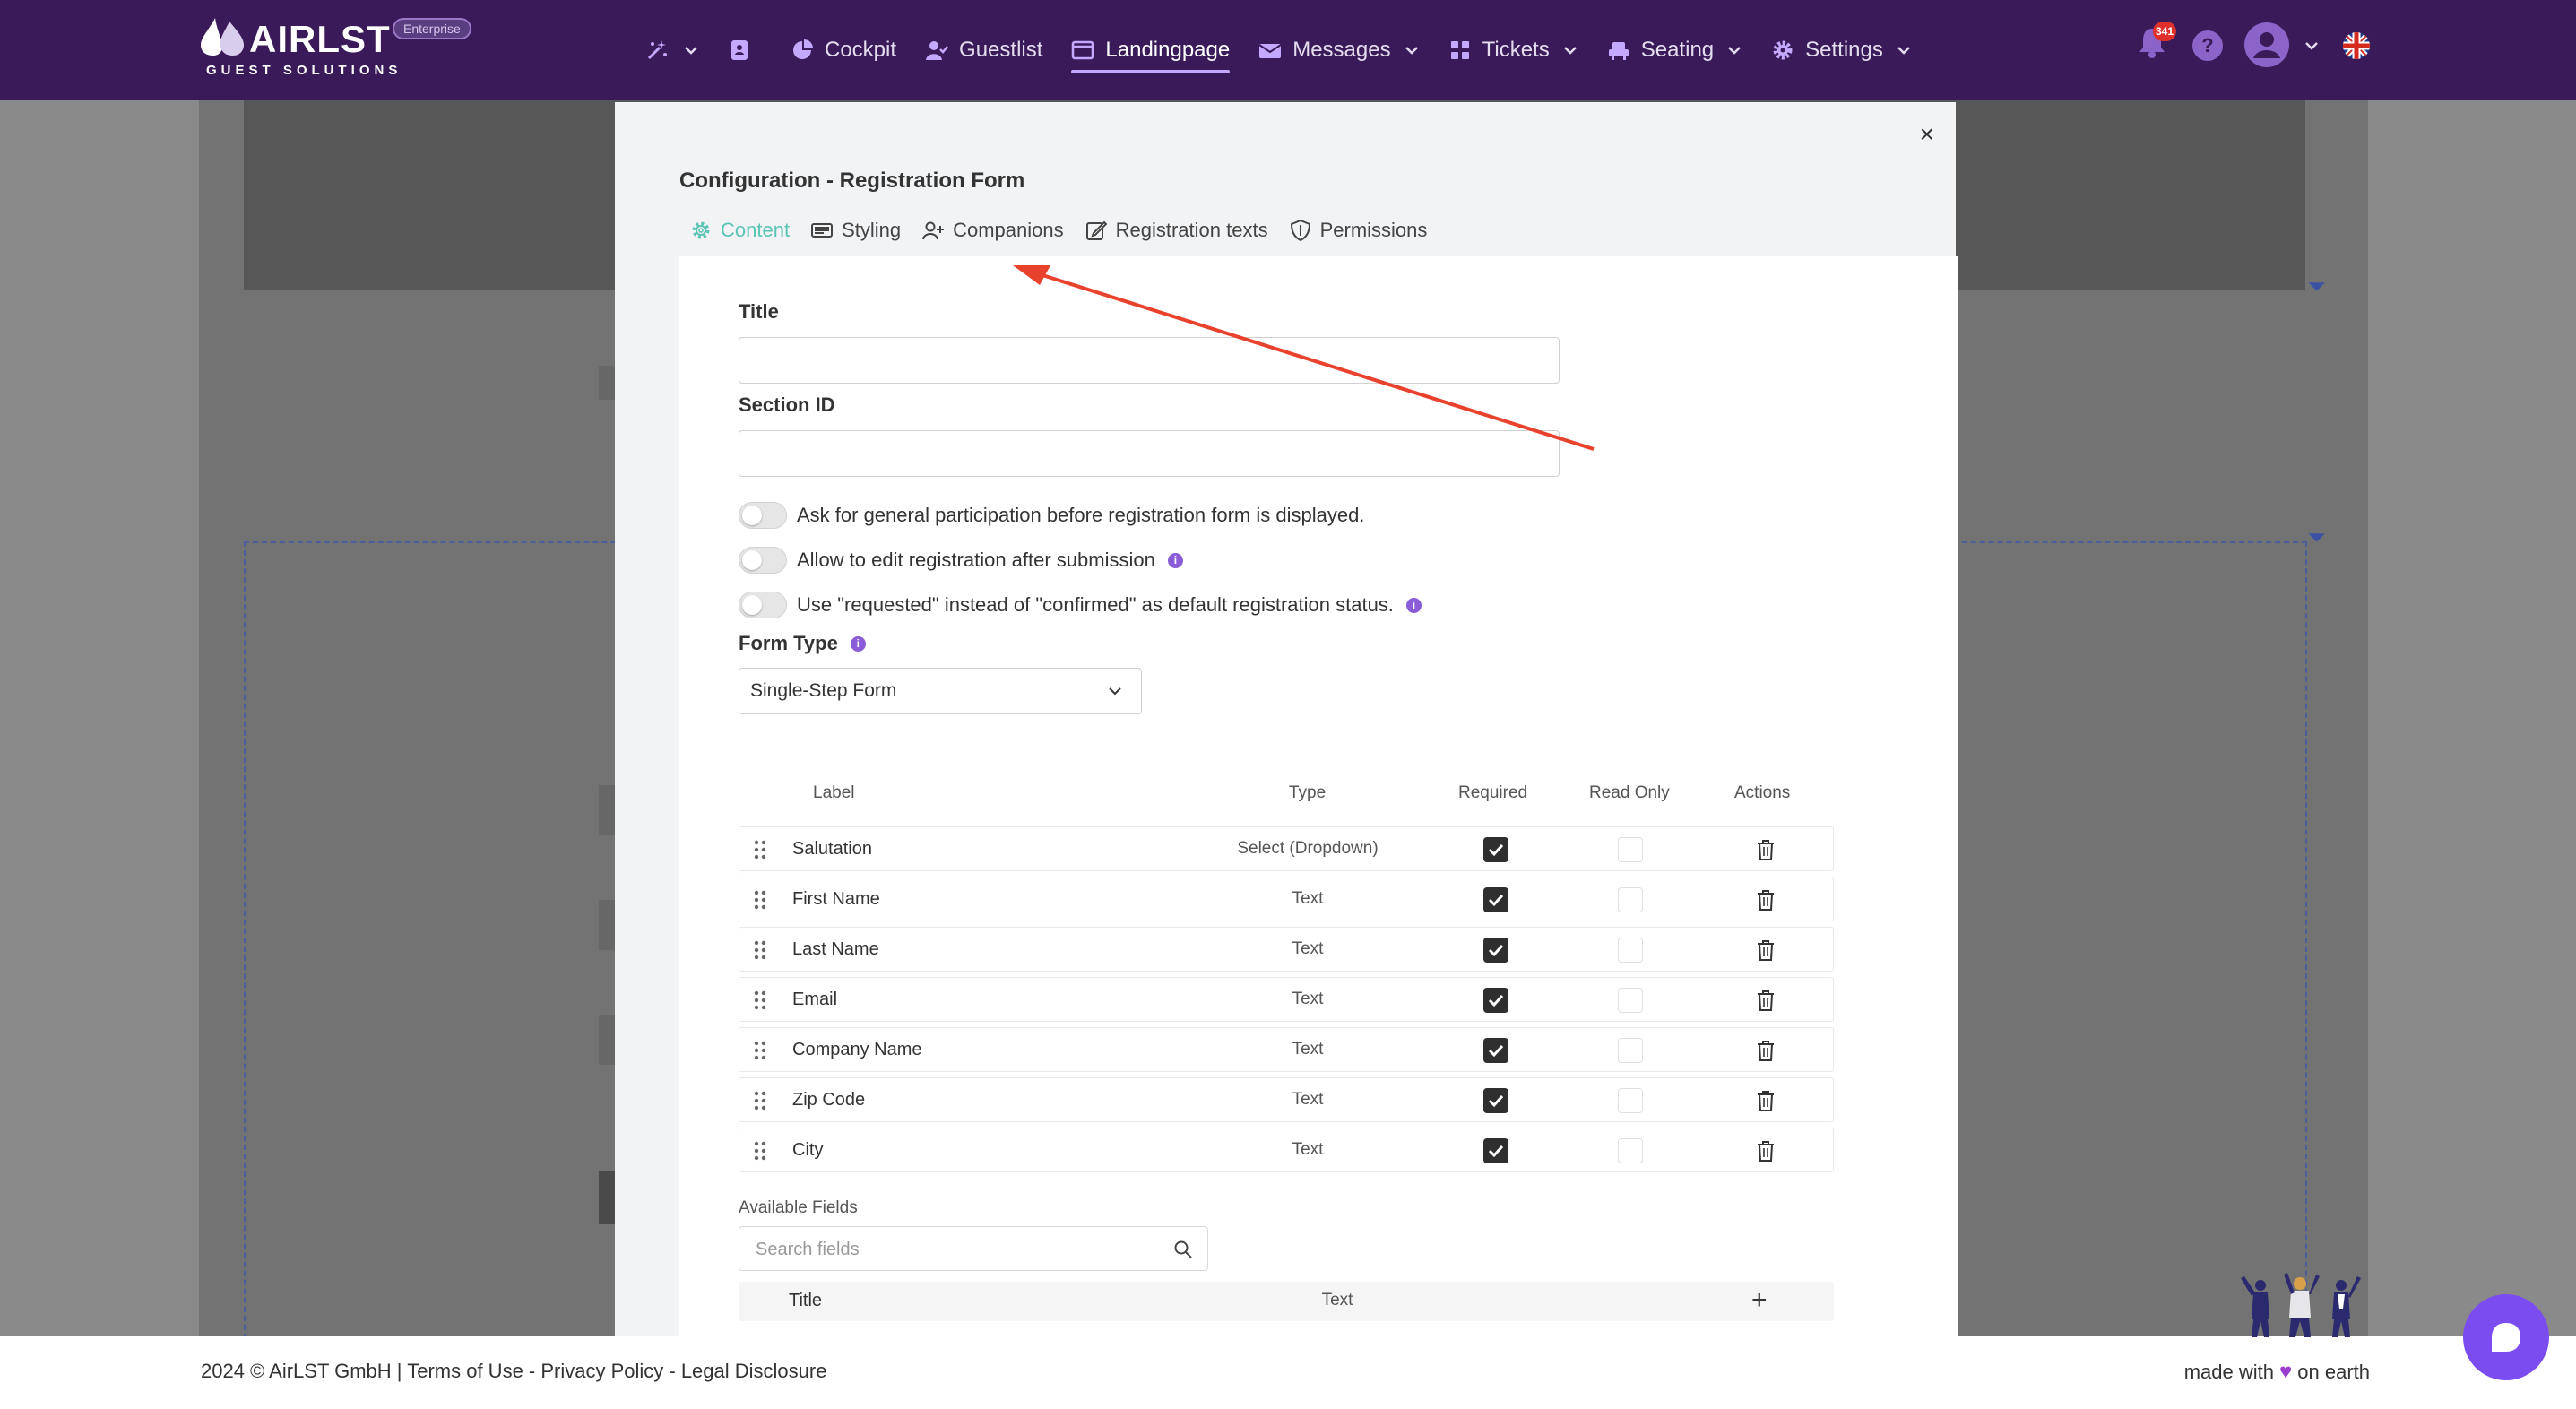 This screenshot has height=1409, width=2576. Describe the element at coordinates (1286, 1099) in the screenshot. I see `table-row: Zip Code Text` at that location.